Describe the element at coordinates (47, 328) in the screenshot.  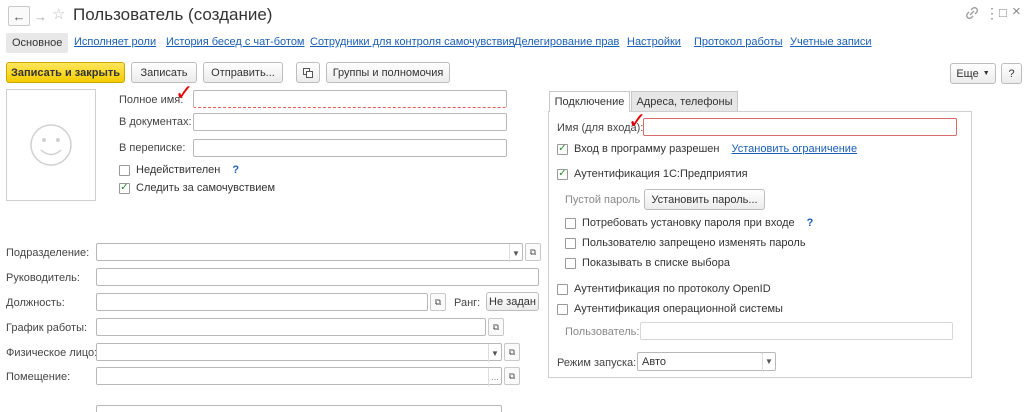
I see `schedule-label: График работы:` at that location.